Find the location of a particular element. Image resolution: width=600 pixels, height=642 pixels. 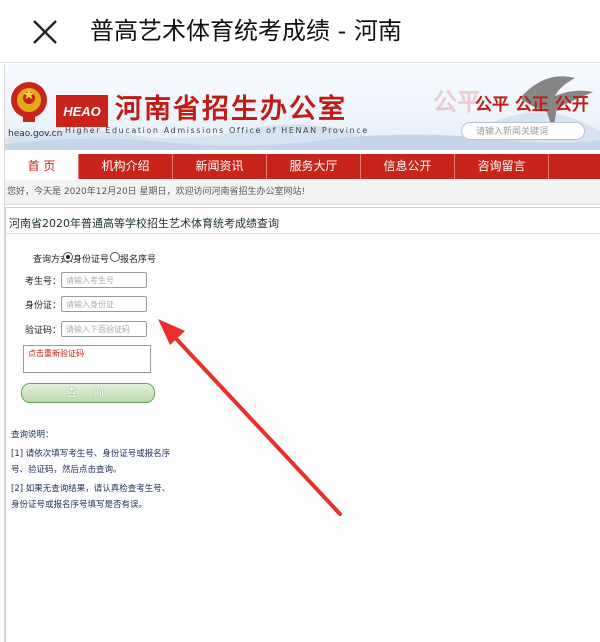

page-title: 普高艺术体育统考成绩 - 河南 is located at coordinates (246, 31).